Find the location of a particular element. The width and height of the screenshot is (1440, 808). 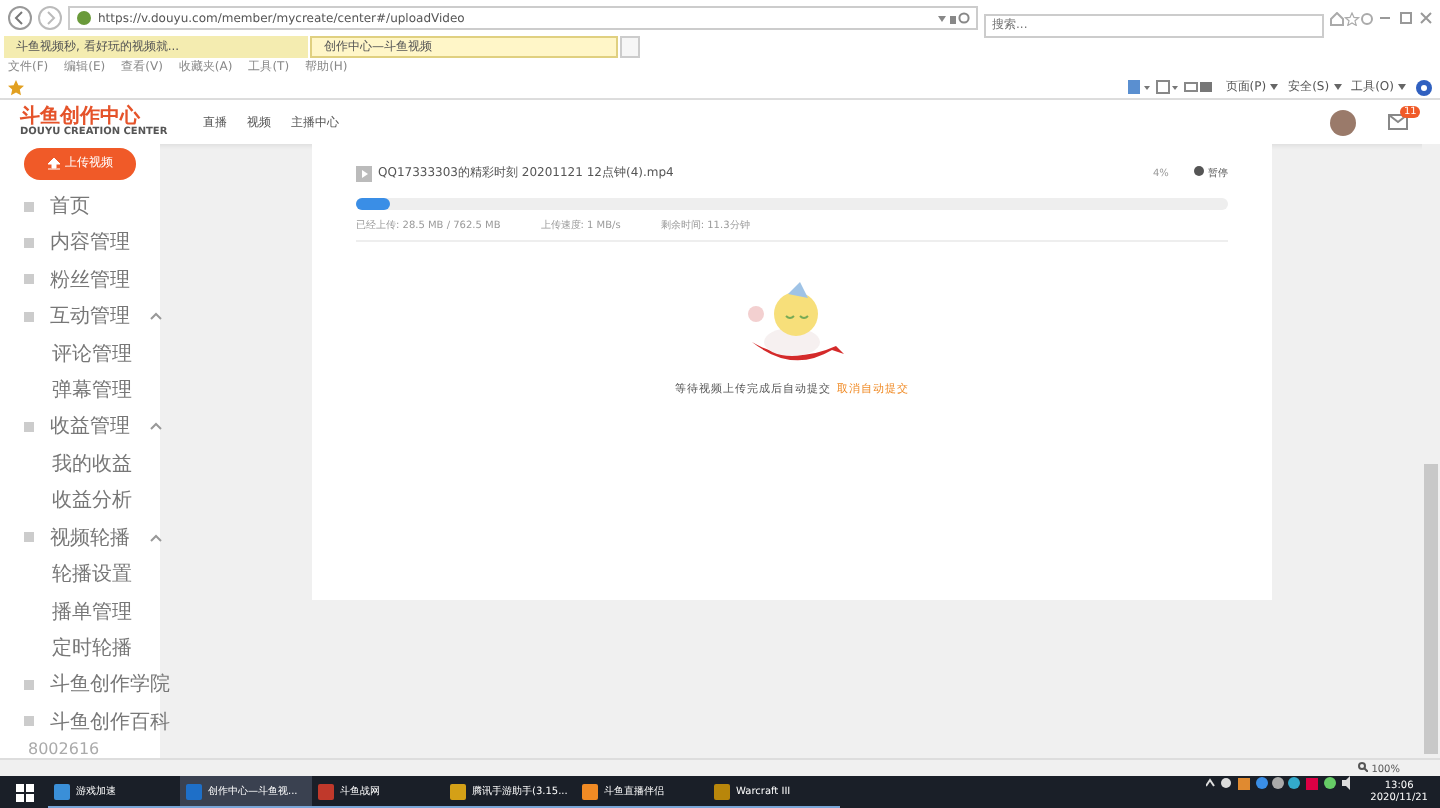

sidebar-subitem: 收益分析 is located at coordinates (92, 500).